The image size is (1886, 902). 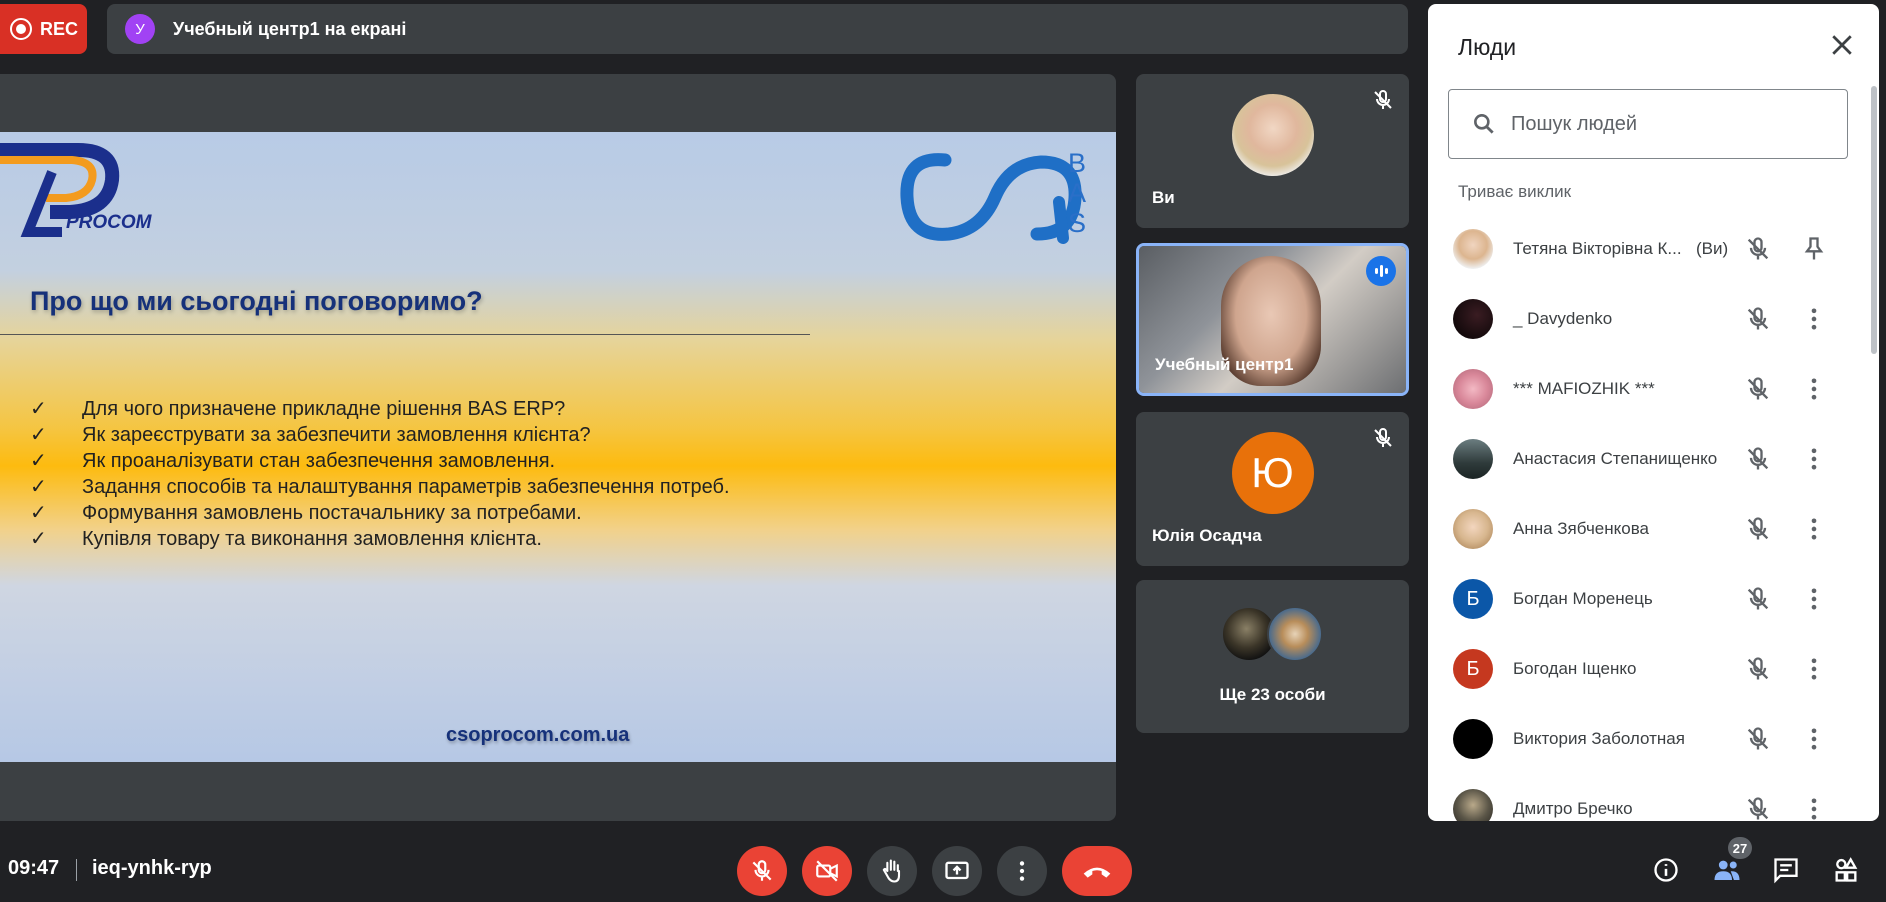 What do you see at coordinates (1643, 797) in the screenshot?
I see `list-item: Дмитро Бречко` at bounding box center [1643, 797].